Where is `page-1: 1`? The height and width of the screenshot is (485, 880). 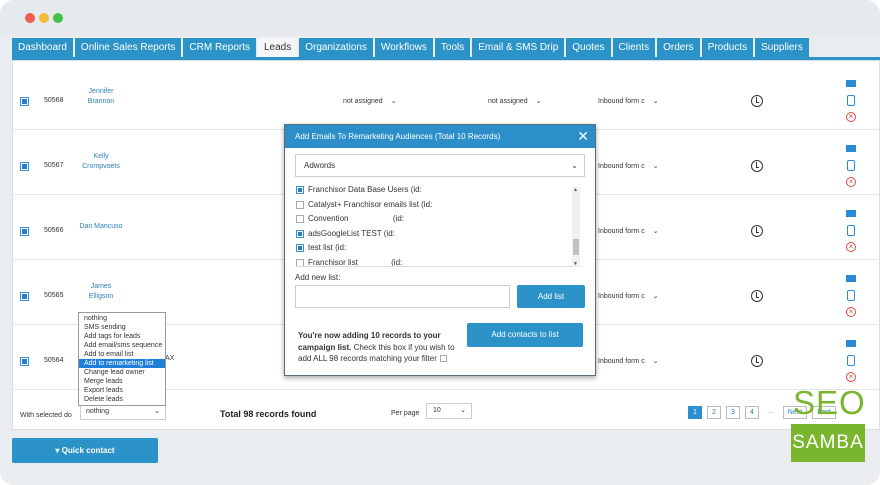
page-1: 1 is located at coordinates (695, 412).